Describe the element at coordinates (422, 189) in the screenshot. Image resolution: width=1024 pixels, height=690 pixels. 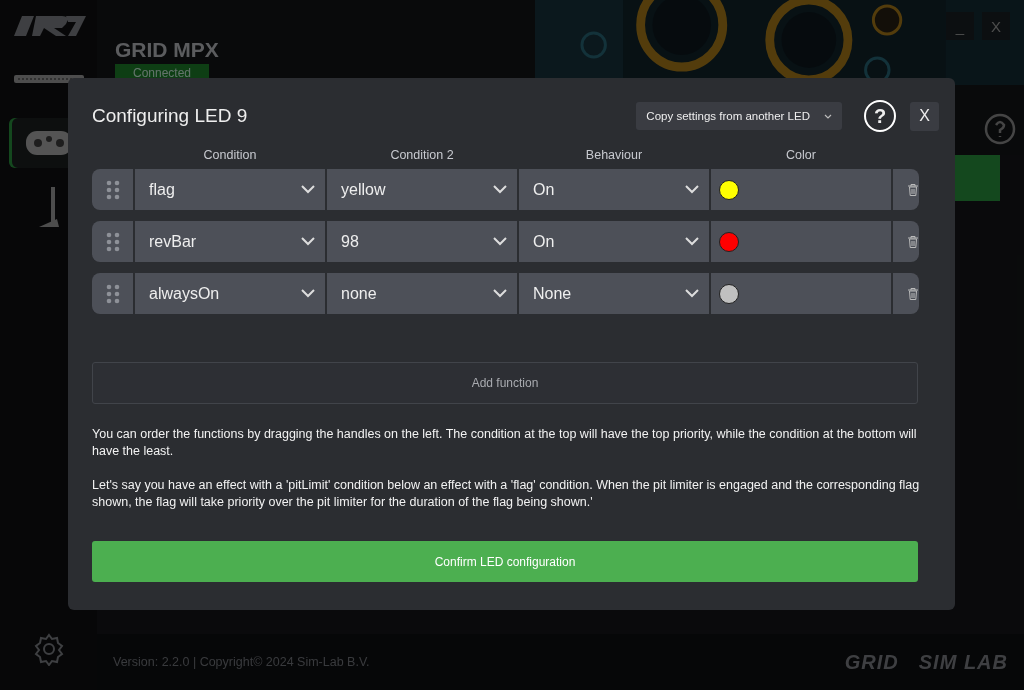
I see `condition-2-dropdown: yellow` at that location.